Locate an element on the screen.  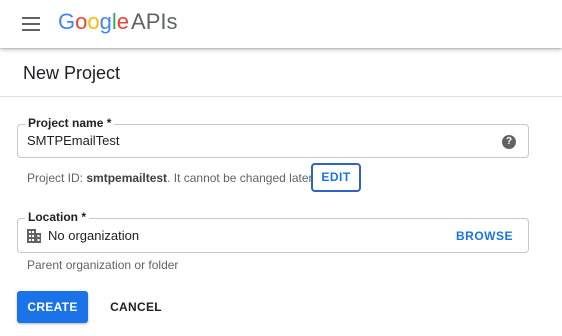
project-id-prefix: Project ID: is located at coordinates (57, 178).